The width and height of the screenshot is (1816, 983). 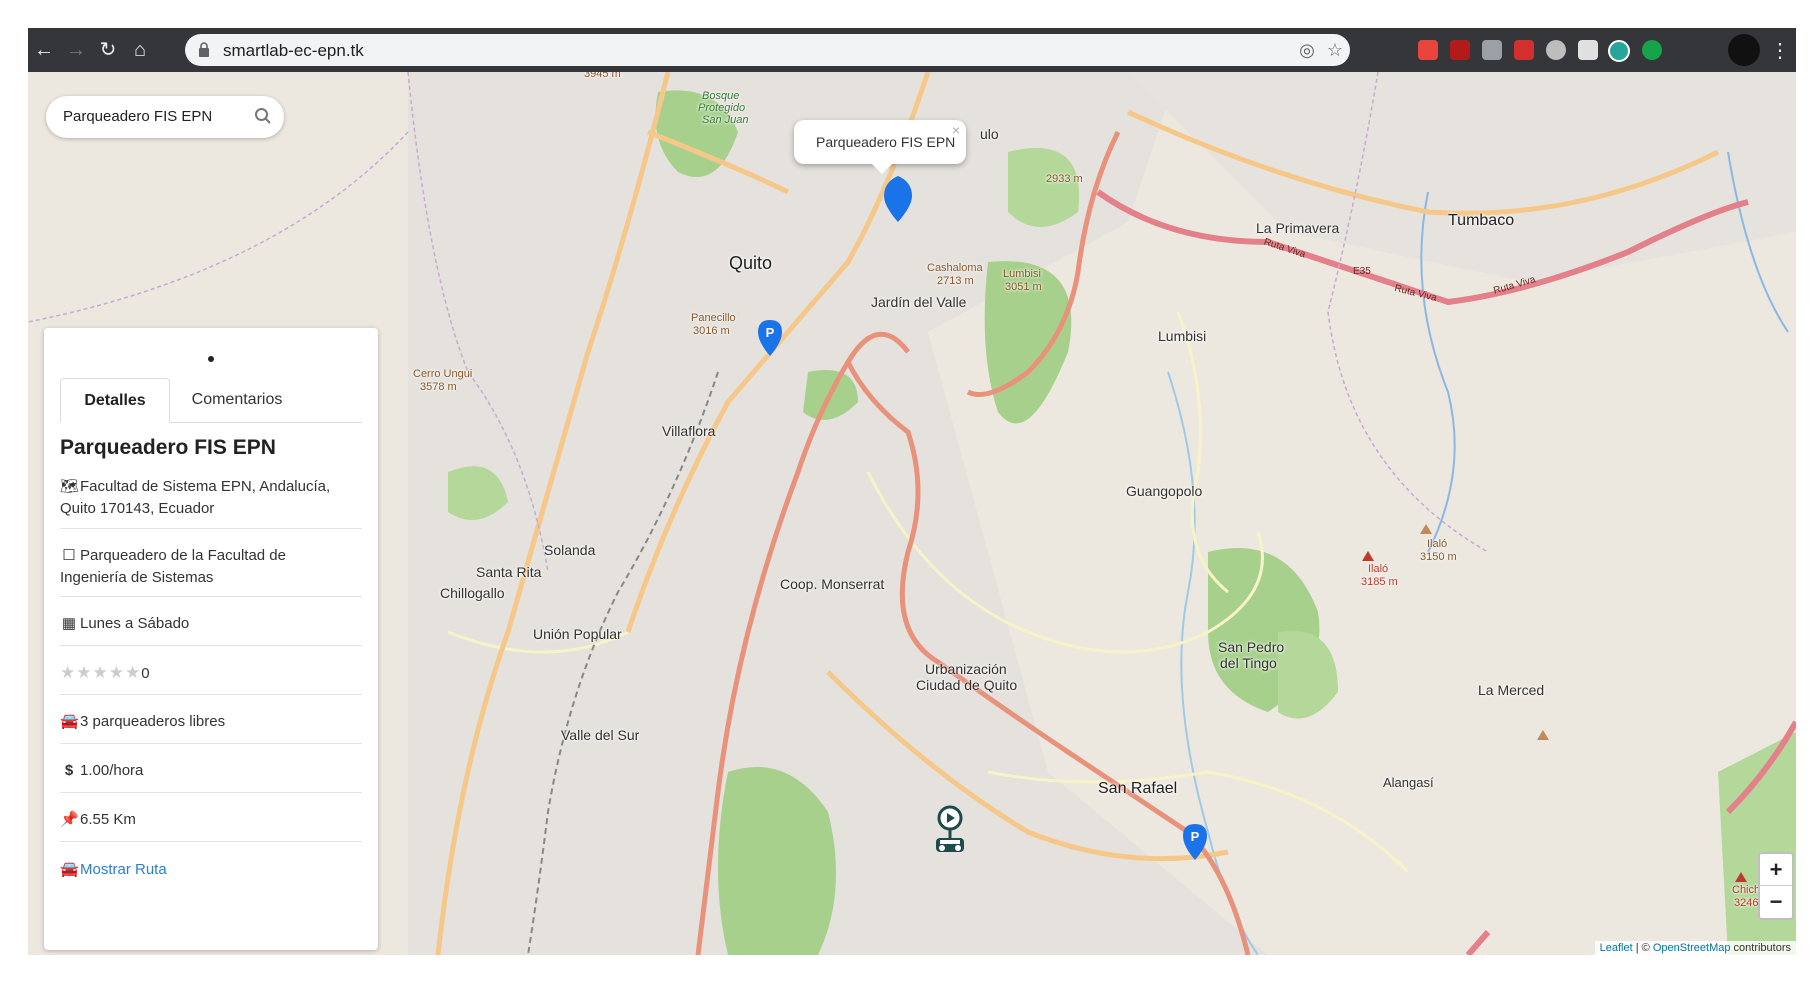 I want to click on place-search-box: Parqueadero FIS EPN, so click(x=165, y=117).